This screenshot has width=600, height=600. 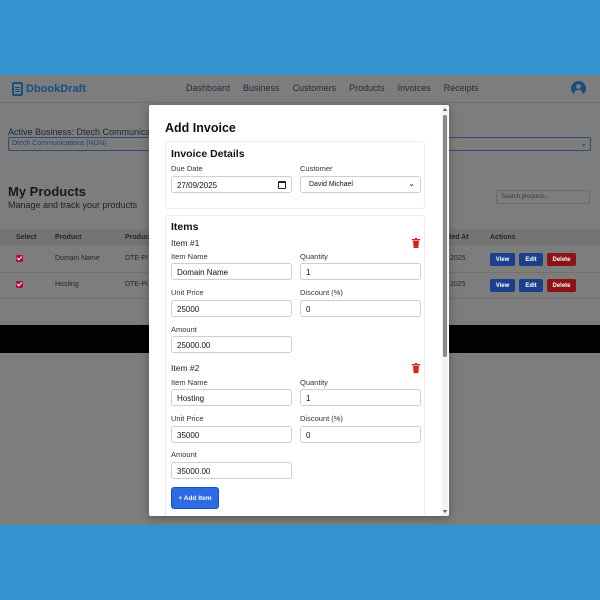 I want to click on amount-field: 25000.00, so click(x=231, y=344).